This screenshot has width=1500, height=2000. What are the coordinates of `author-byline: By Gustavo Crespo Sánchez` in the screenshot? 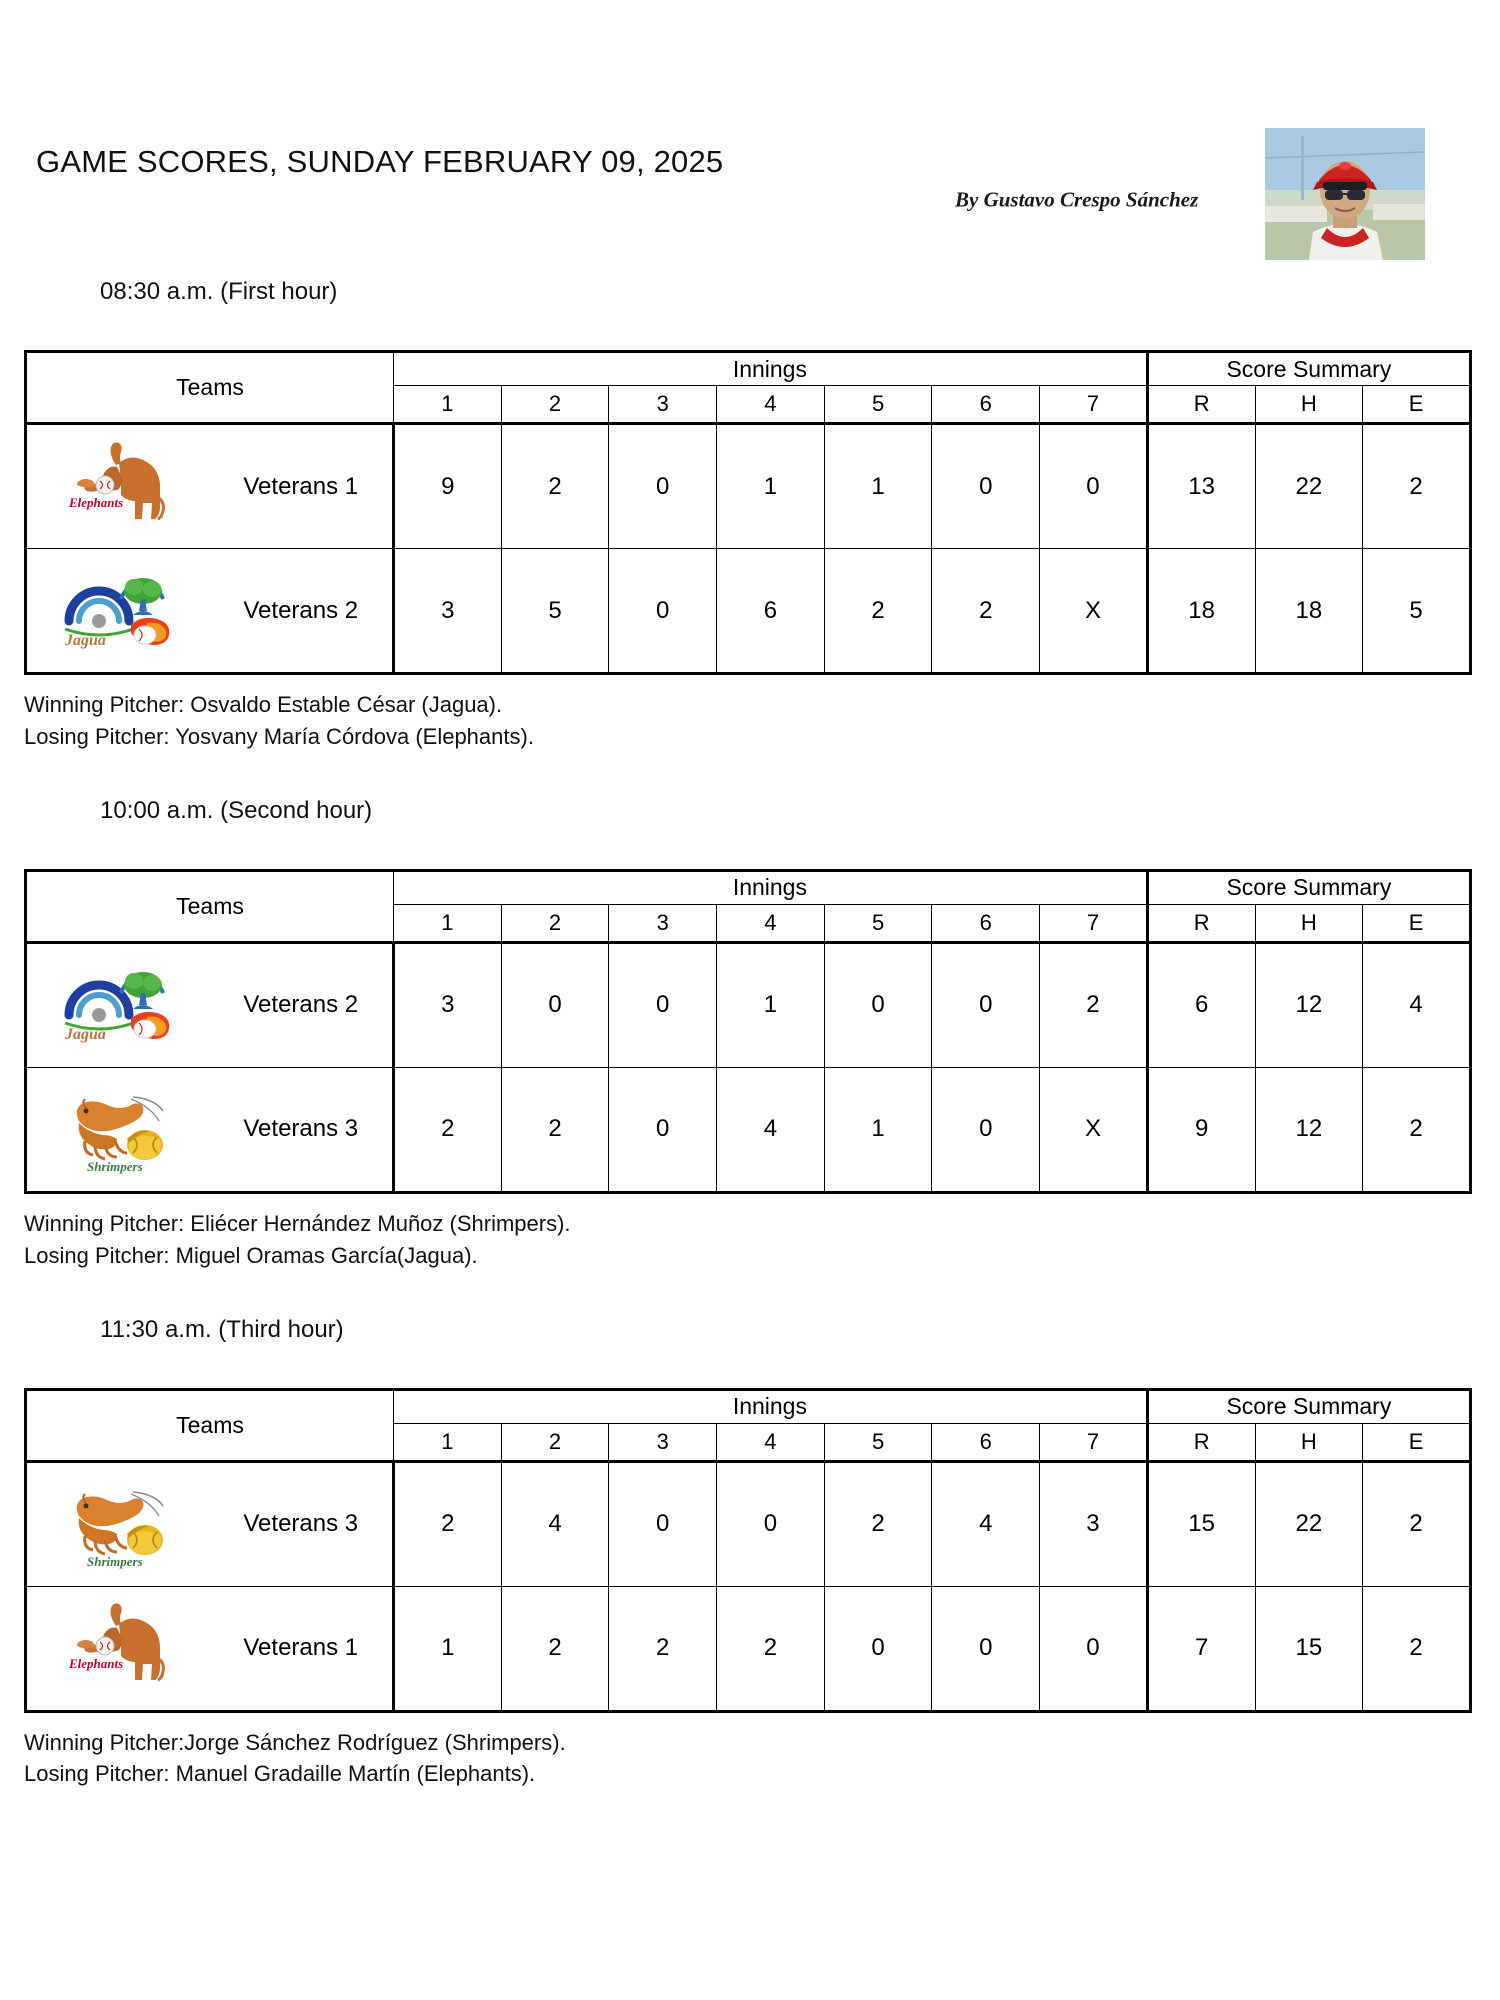 It's located at (1077, 199).